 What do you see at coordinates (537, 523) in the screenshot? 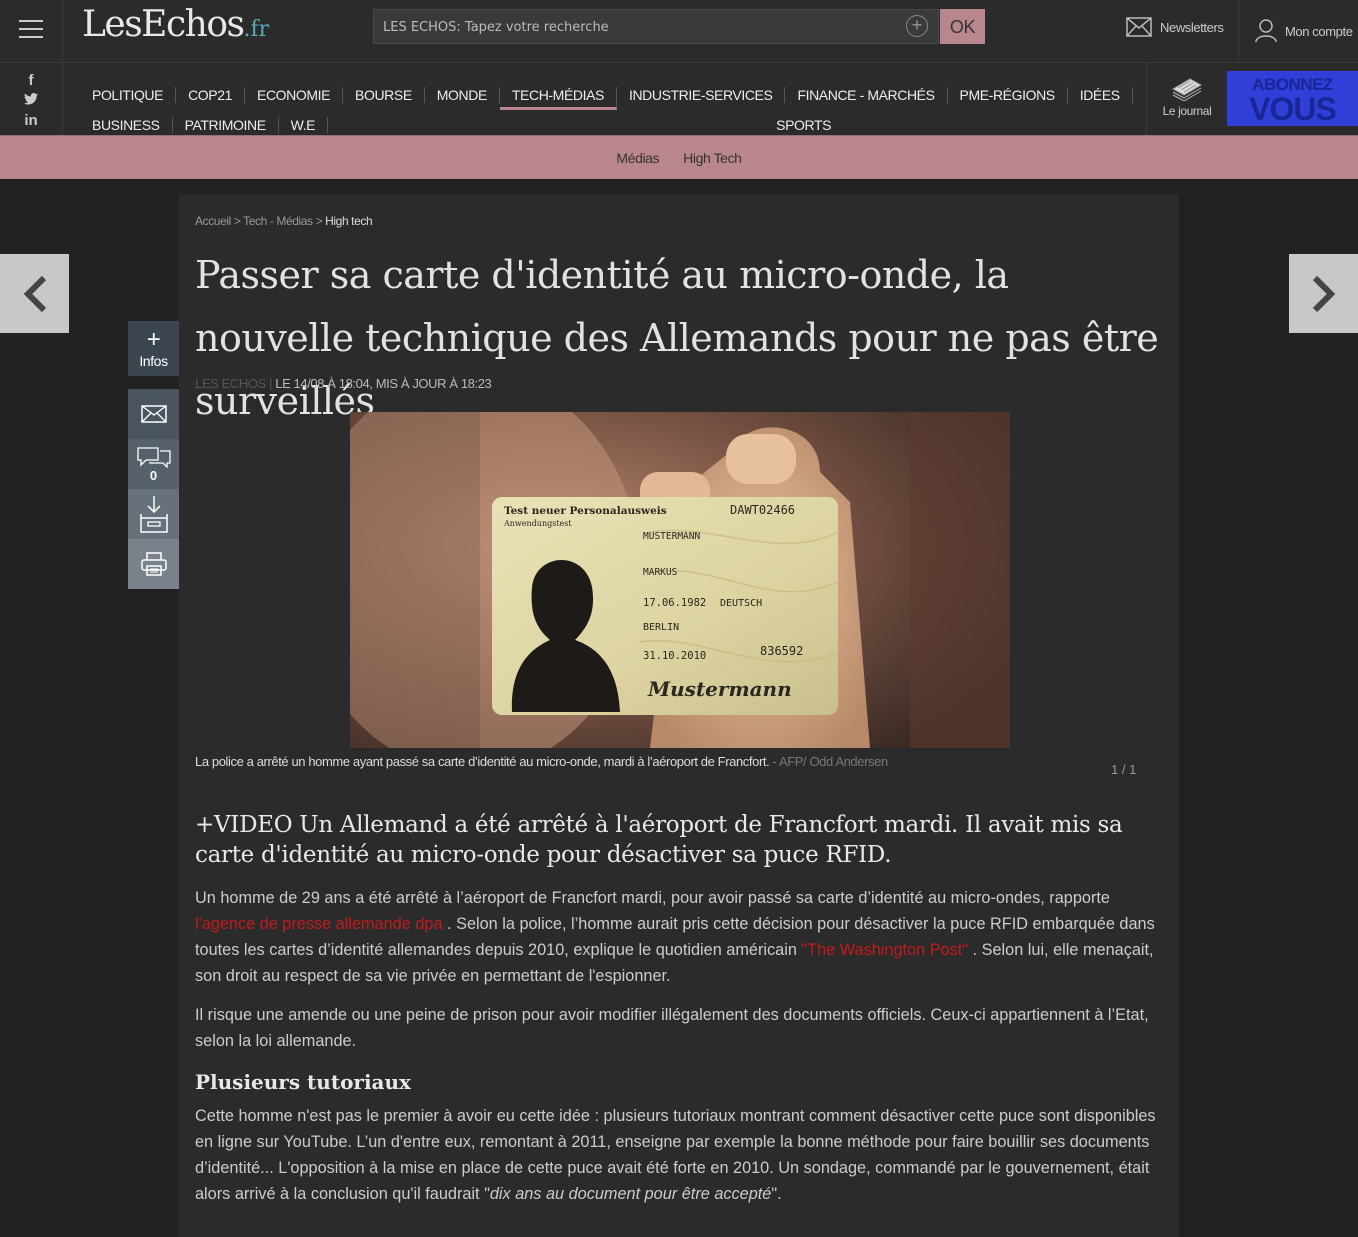
I see `card-subtitle: Anwendungstest` at bounding box center [537, 523].